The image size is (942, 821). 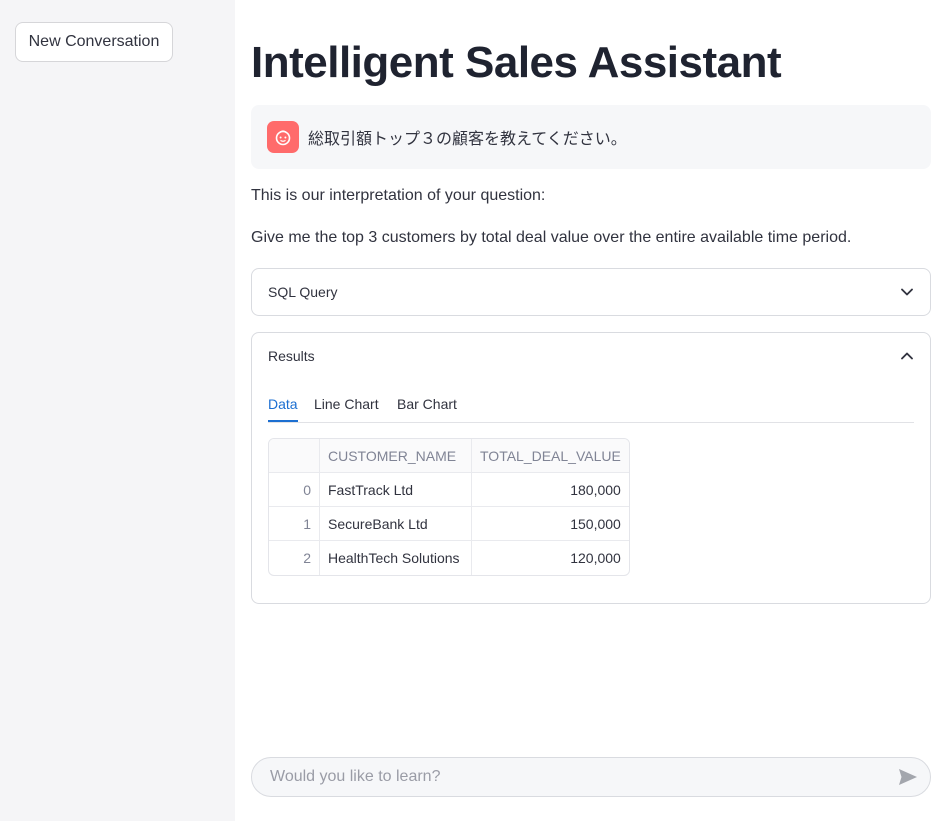 I want to click on page-title: Intelligent Sales Assistant, so click(x=516, y=62).